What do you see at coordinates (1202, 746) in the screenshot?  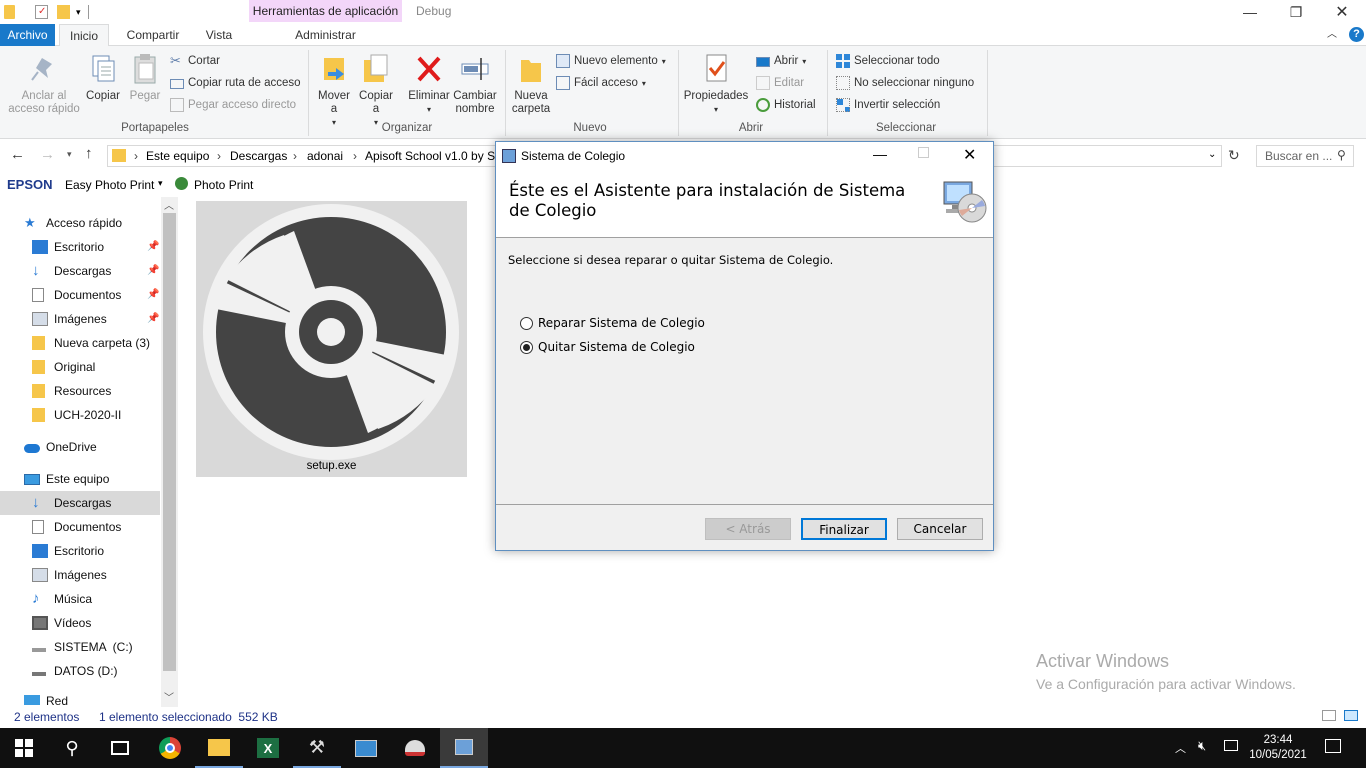 I see `volume-muted-icon: 🔇︎` at bounding box center [1202, 746].